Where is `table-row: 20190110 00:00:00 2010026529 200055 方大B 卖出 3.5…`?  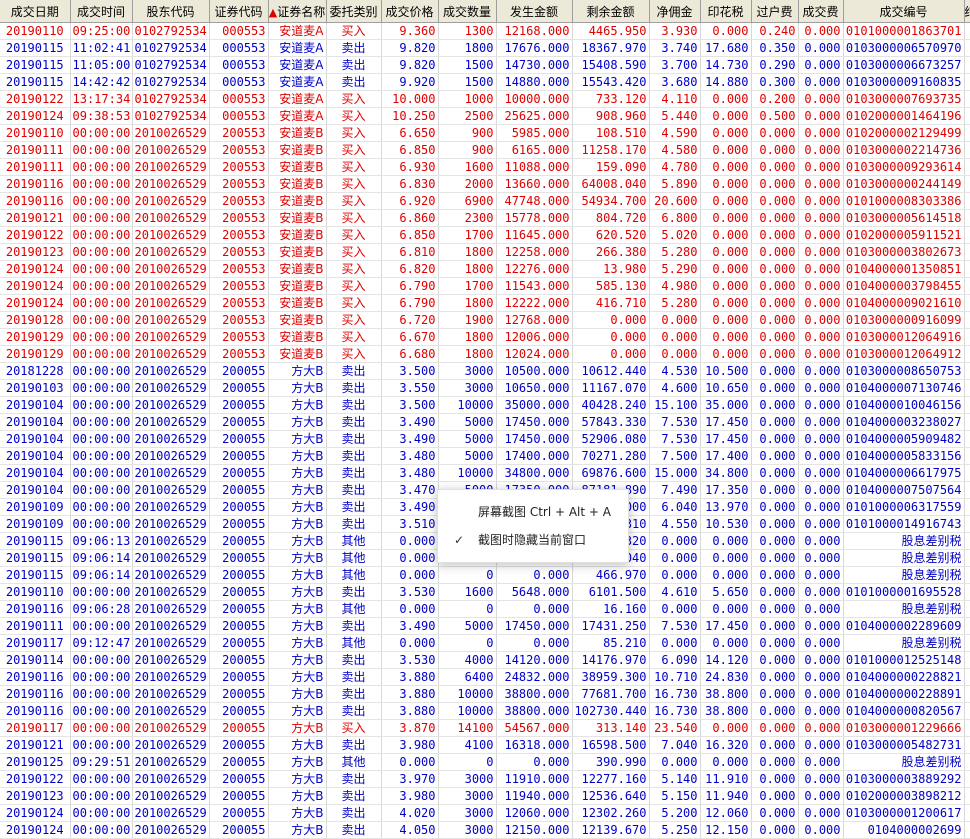
table-row: 20190110 00:00:00 2010026529 200055 方大B 卖出 3.5… is located at coordinates (485, 592).